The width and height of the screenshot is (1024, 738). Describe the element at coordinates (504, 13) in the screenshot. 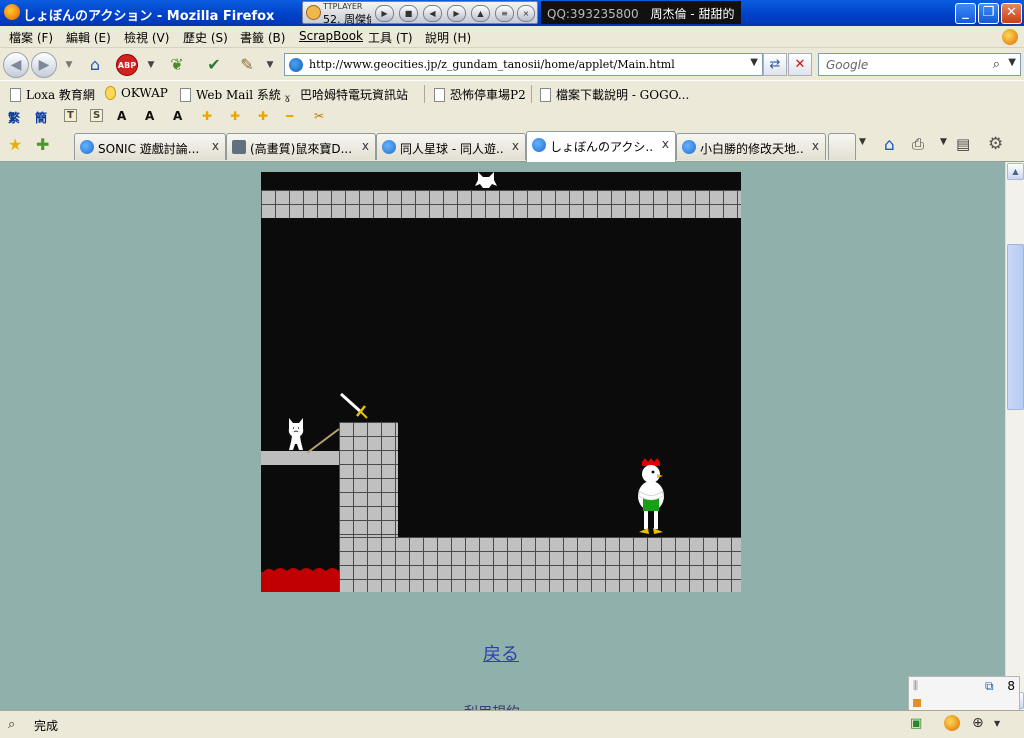

I see `menu-icon: ≡` at that location.